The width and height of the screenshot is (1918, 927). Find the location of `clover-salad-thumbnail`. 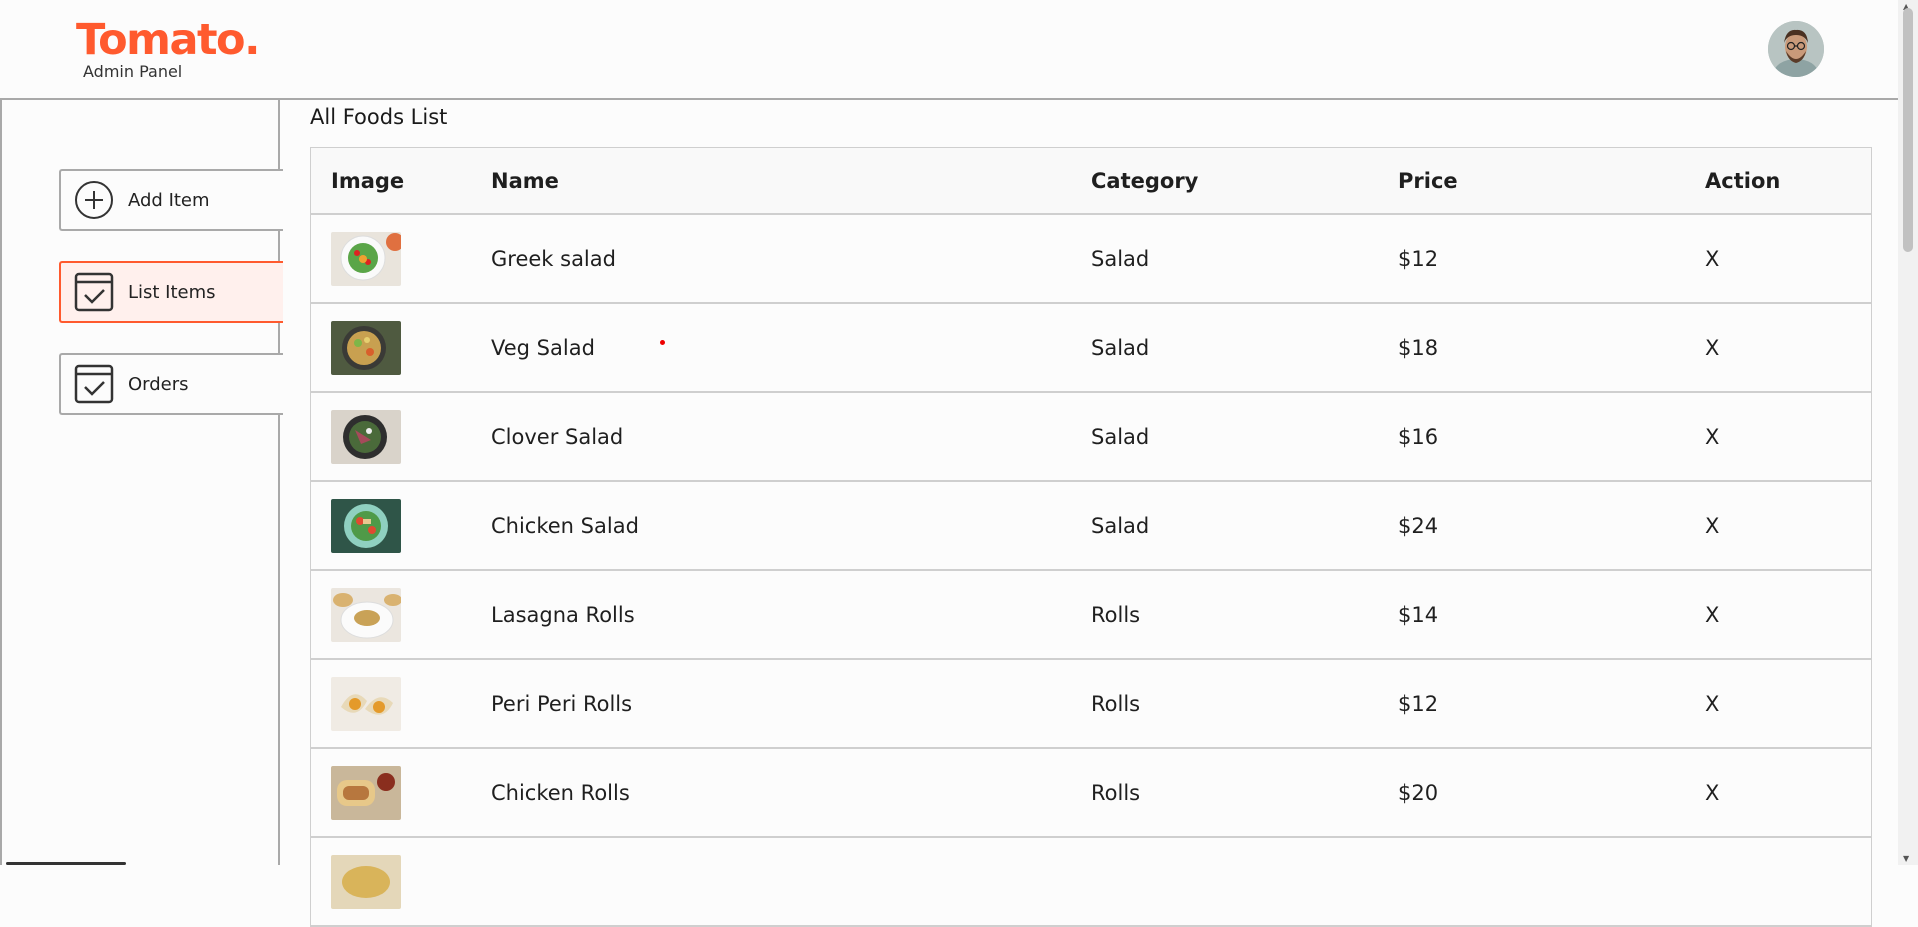

clover-salad-thumbnail is located at coordinates (366, 436).